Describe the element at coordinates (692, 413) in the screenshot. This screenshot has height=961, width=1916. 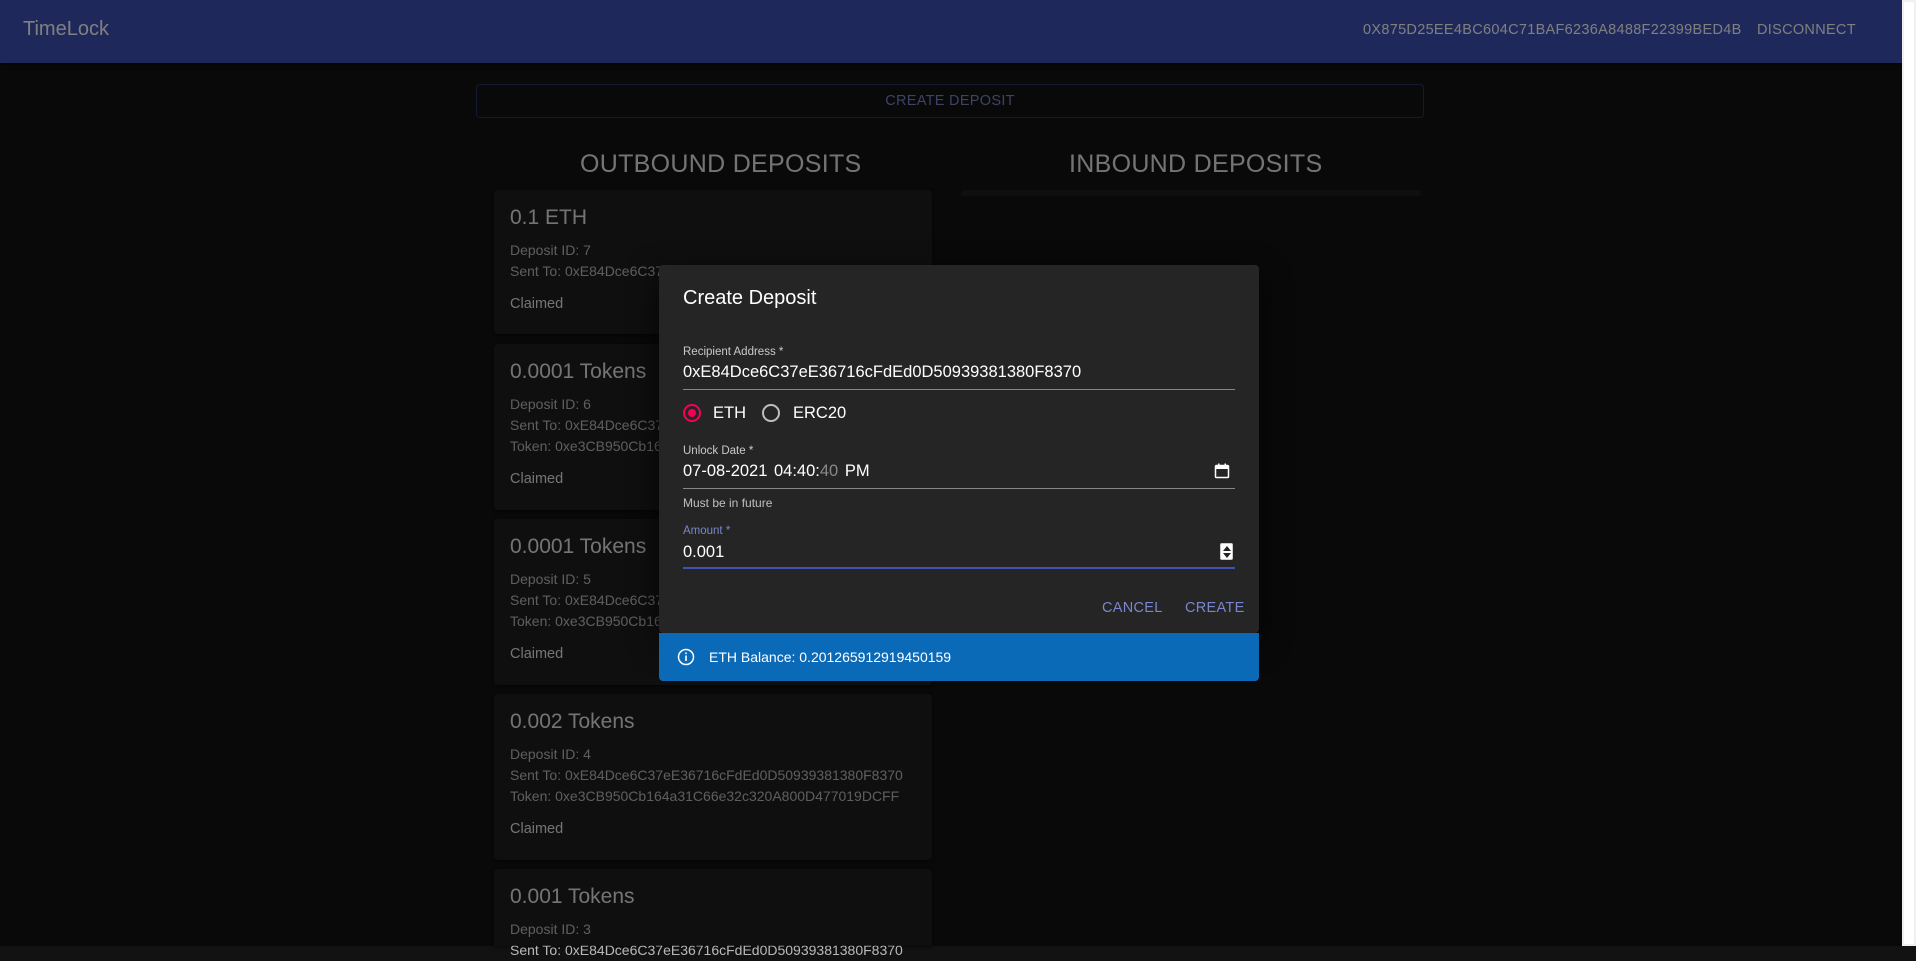
I see `radio-eth` at that location.